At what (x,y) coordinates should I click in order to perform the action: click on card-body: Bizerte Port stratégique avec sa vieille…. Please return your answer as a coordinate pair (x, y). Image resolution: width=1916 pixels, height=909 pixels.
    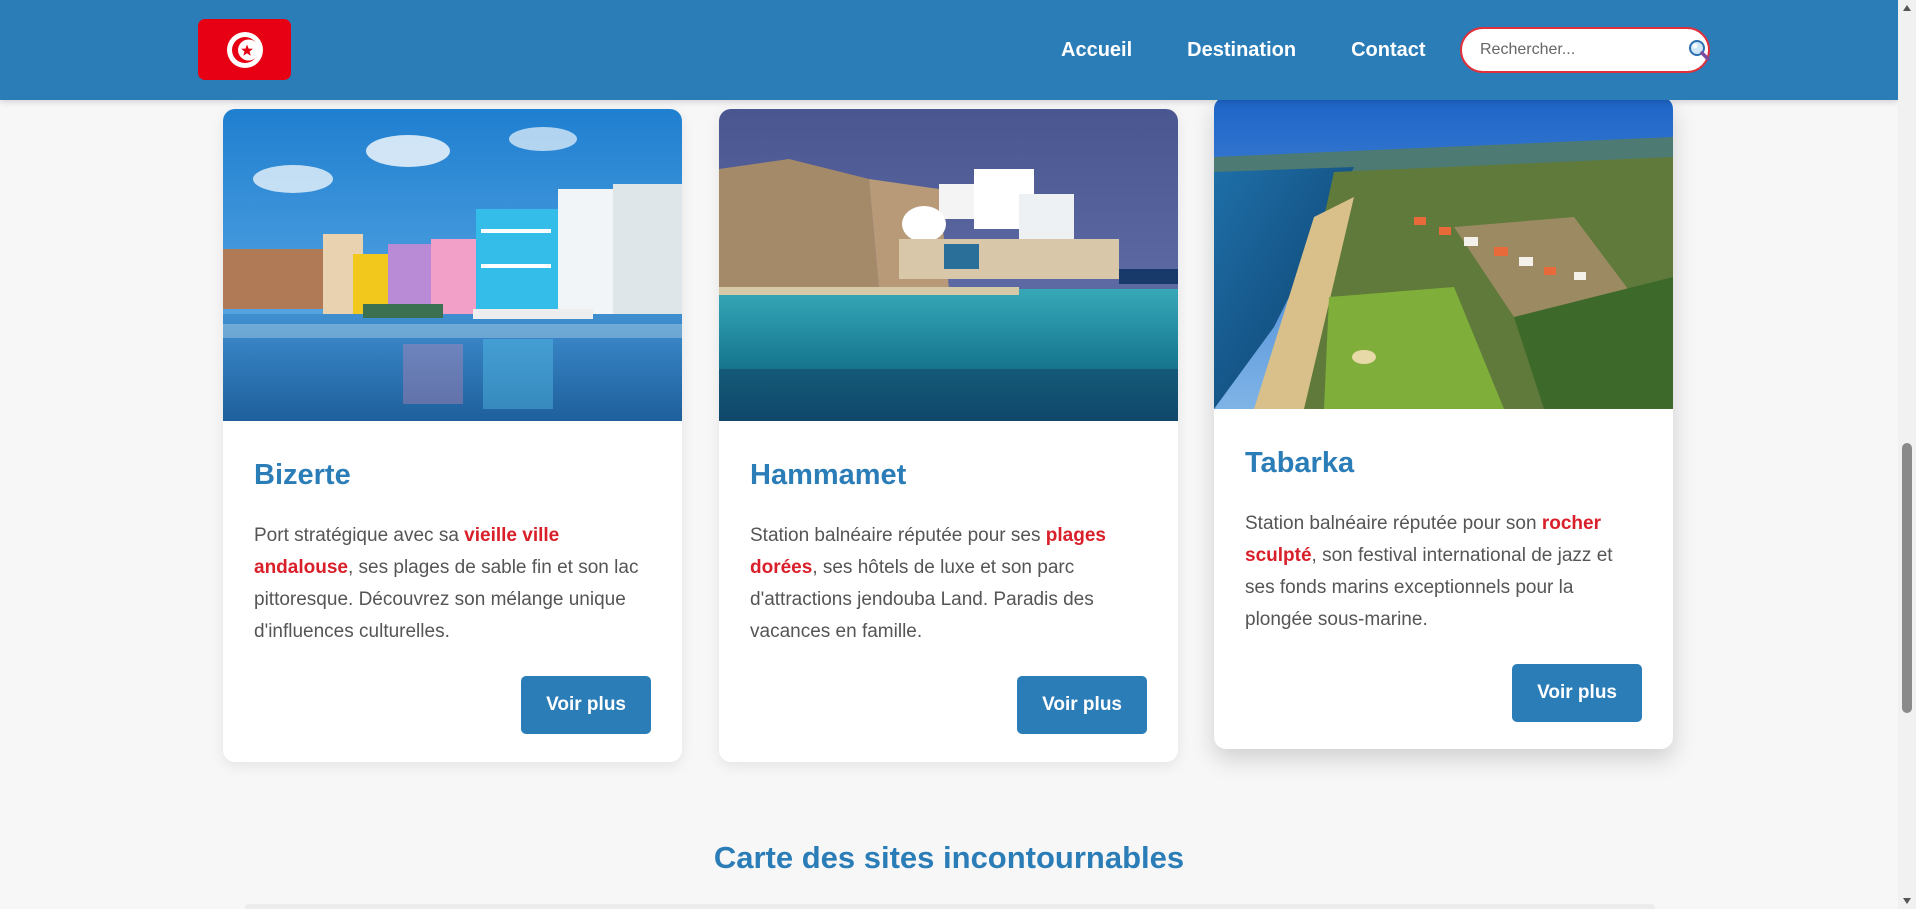
    Looking at the image, I should click on (452, 591).